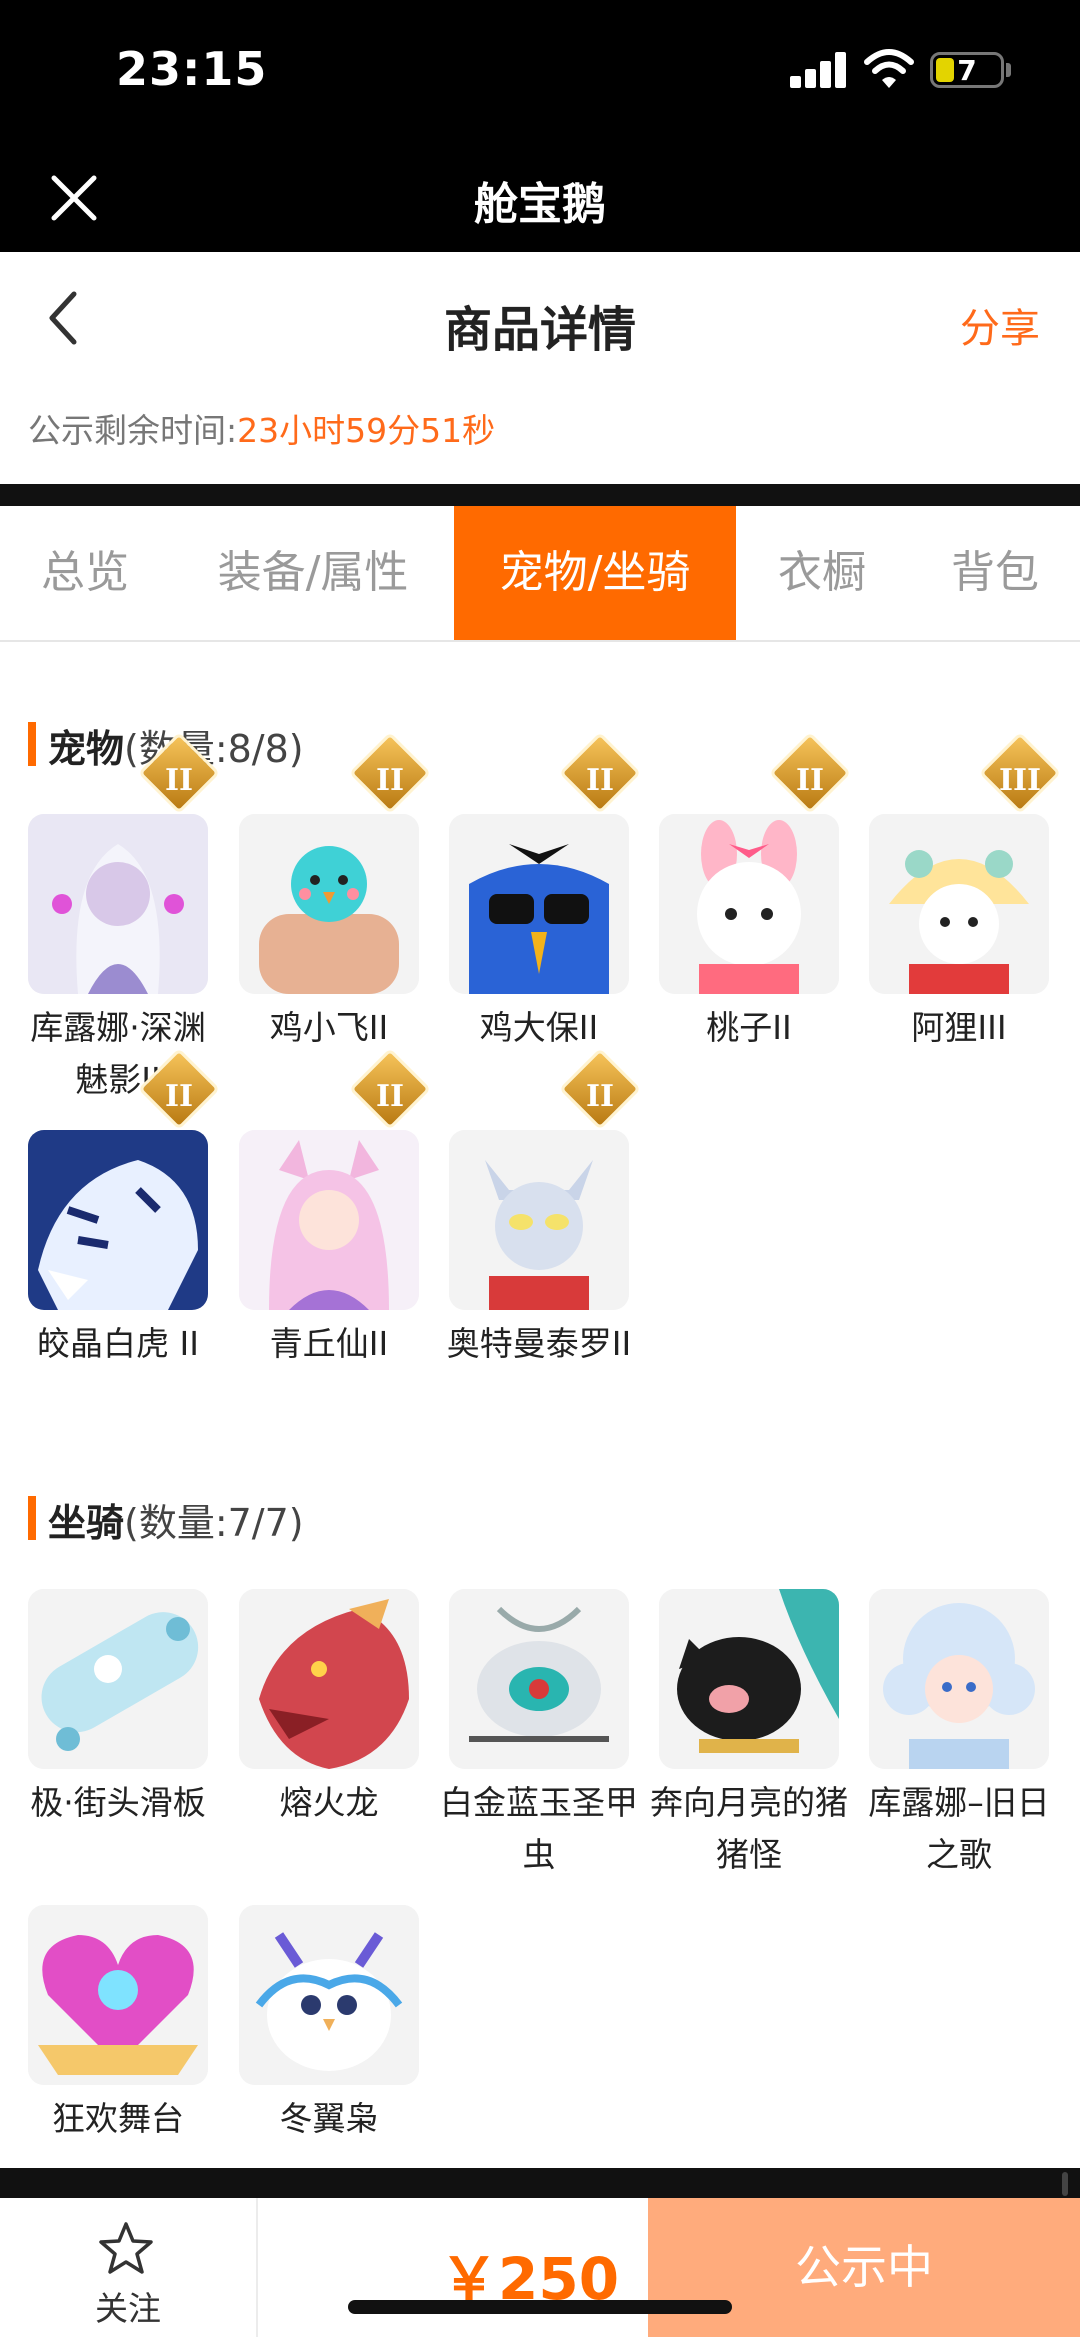 Image resolution: width=1080 pixels, height=2337 pixels. Describe the element at coordinates (959, 1027) in the screenshot. I see `pet-name: 阿狸III` at that location.